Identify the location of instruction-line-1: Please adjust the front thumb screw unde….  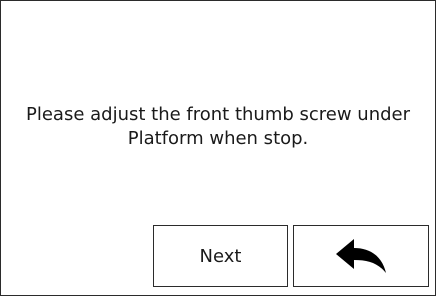
(218, 114).